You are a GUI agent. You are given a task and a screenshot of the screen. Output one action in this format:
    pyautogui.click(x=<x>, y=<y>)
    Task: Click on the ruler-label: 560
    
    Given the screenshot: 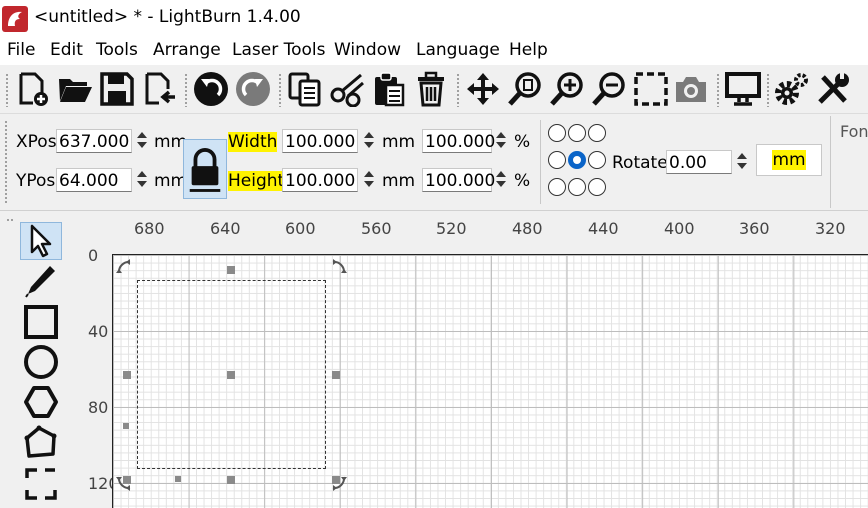 What is the action you would take?
    pyautogui.click(x=376, y=228)
    